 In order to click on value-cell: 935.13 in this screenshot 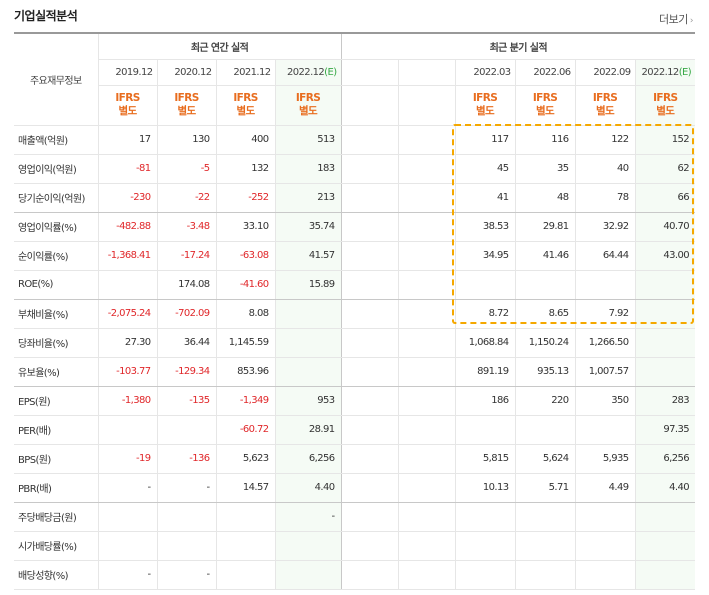, I will do `click(544, 372)`.